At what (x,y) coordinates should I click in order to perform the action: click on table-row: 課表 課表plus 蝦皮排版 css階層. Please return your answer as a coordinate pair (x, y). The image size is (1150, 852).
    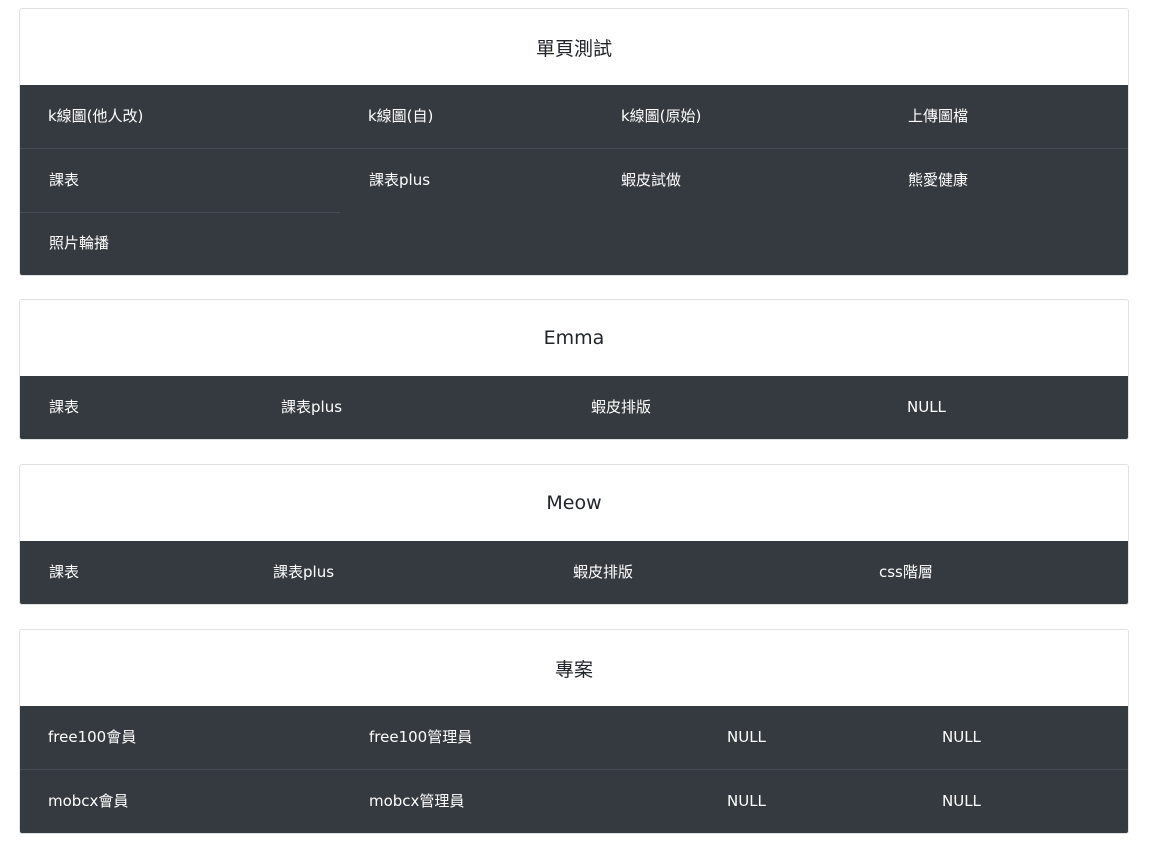
    Looking at the image, I should click on (574, 572).